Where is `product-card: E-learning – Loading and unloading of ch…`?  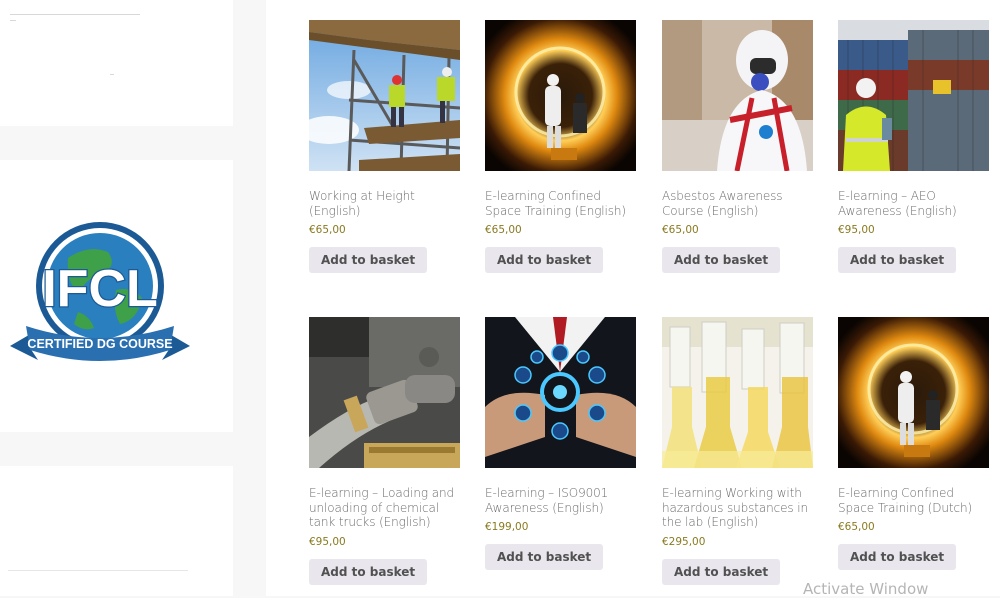
product-card: E-learning – Loading and unloading of ch… is located at coordinates (384, 451).